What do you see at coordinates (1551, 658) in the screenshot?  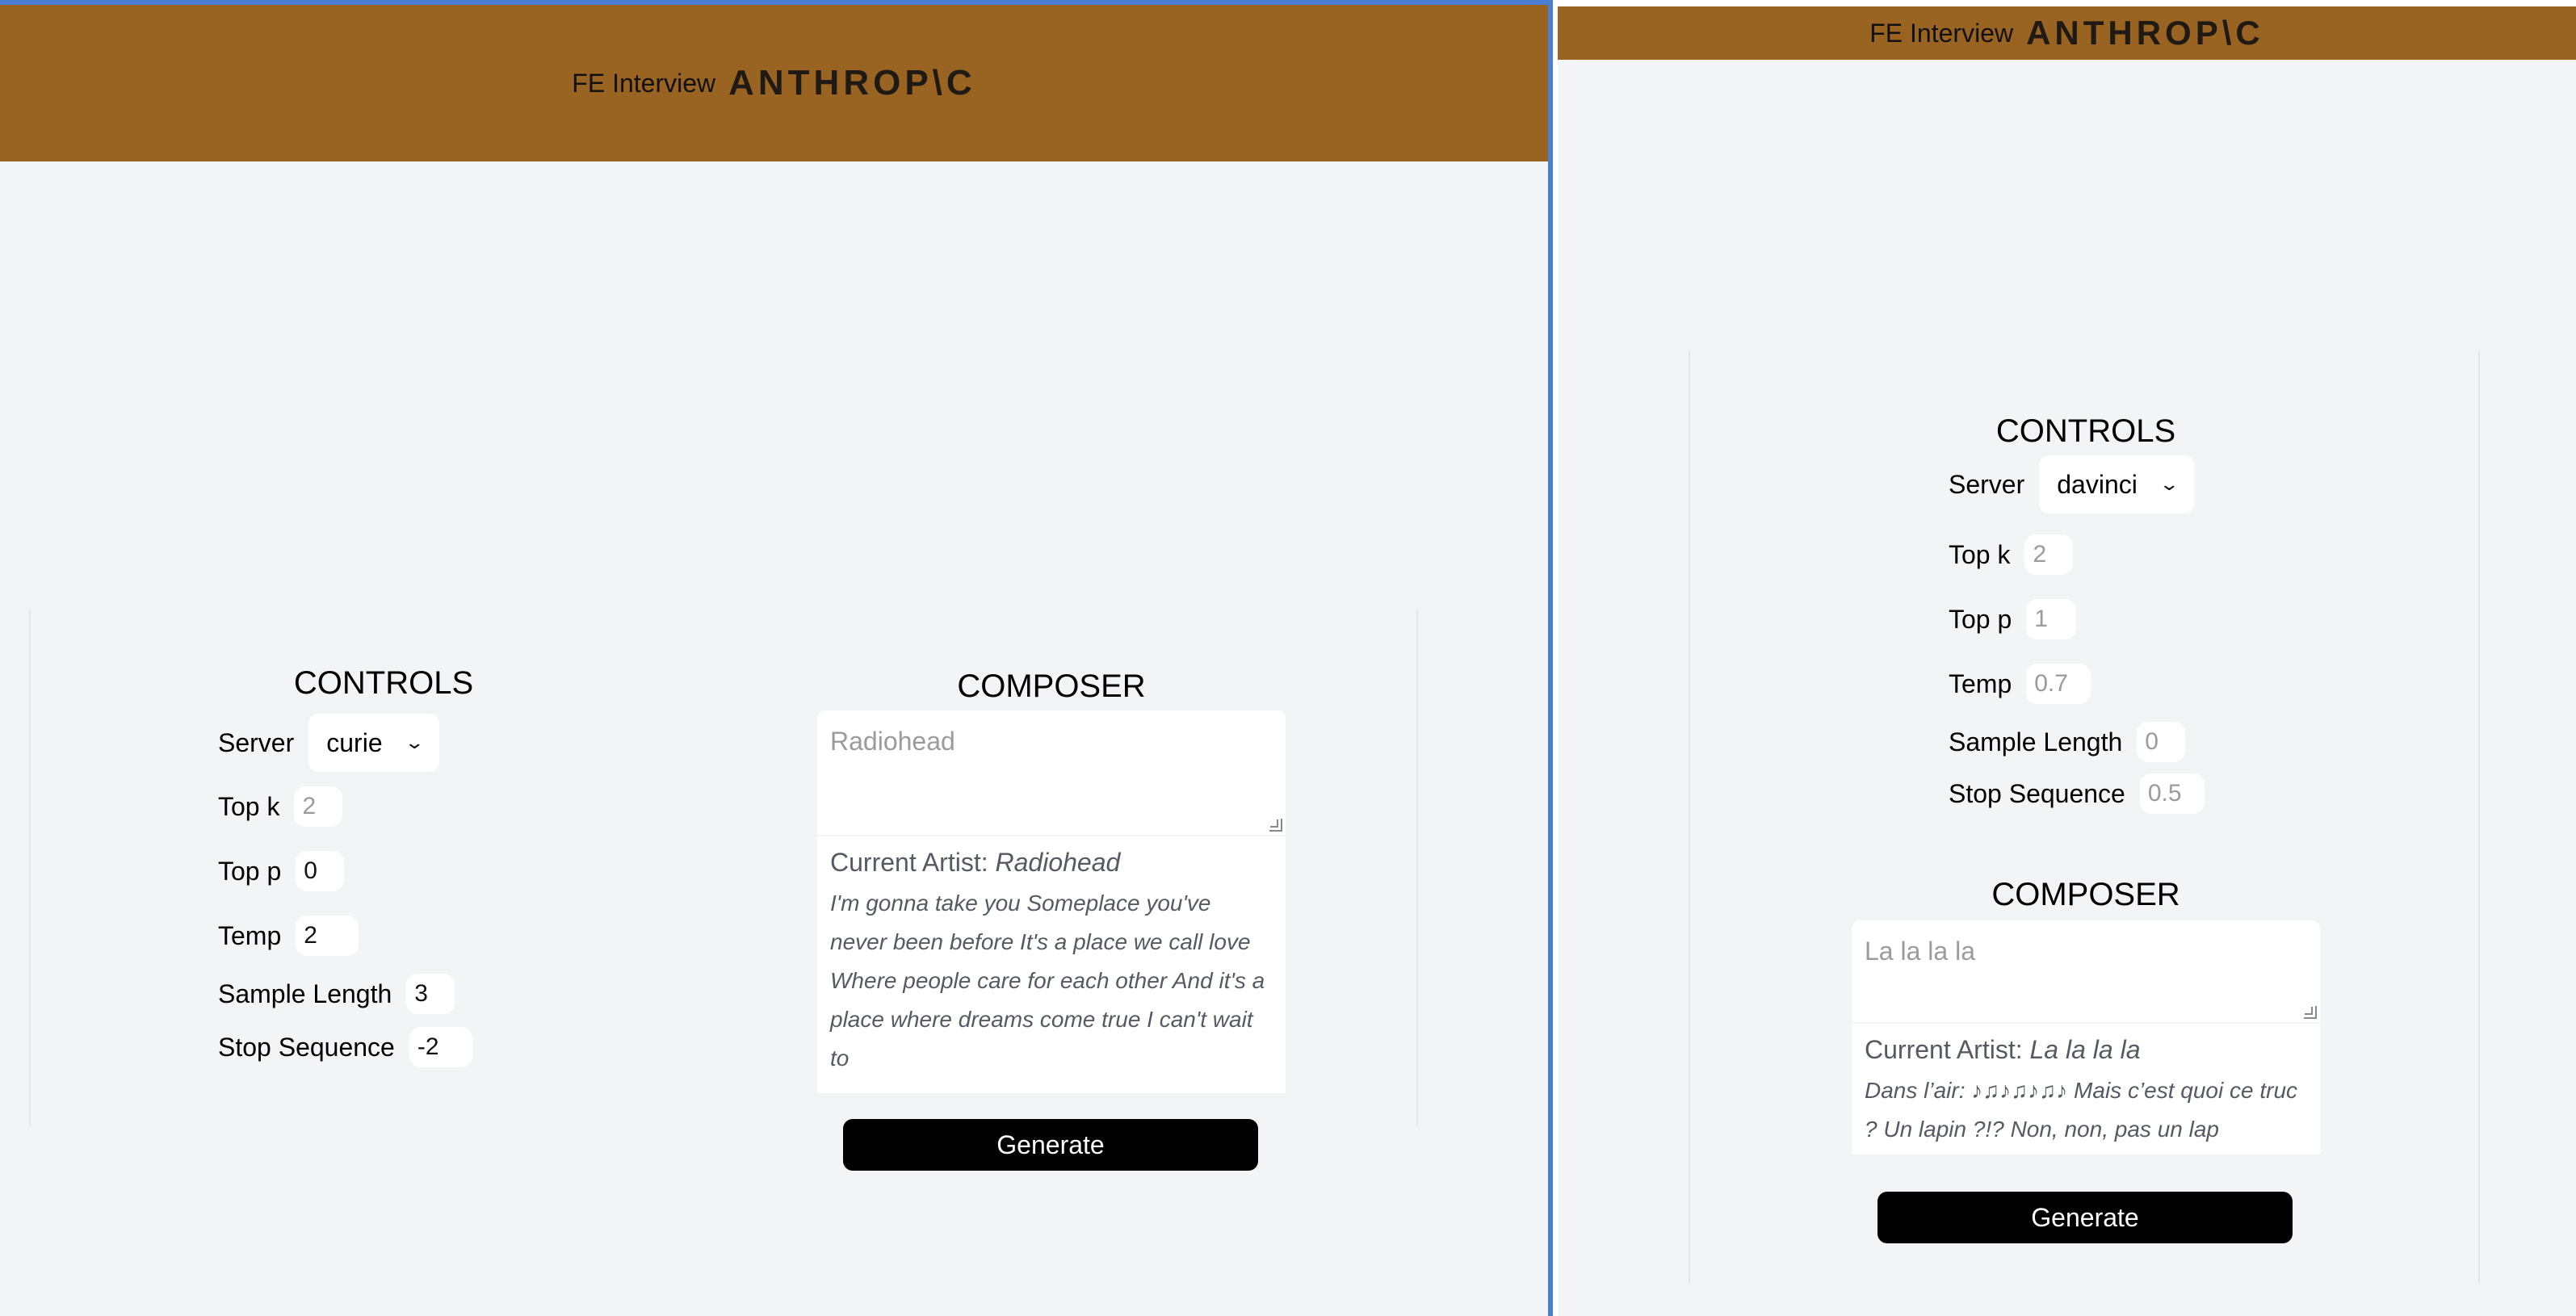 I see `window-divider` at bounding box center [1551, 658].